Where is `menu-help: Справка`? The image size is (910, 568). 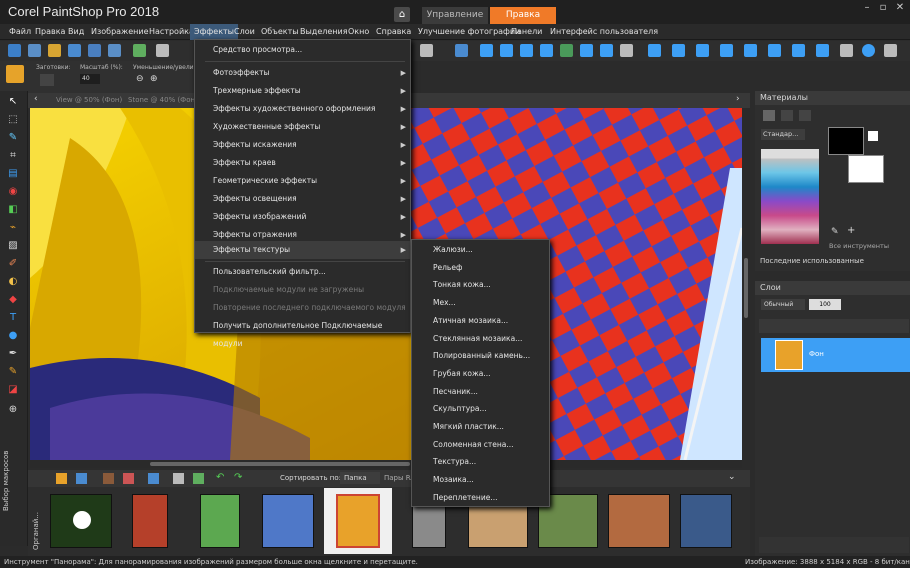
menu-help: Справка is located at coordinates (393, 32).